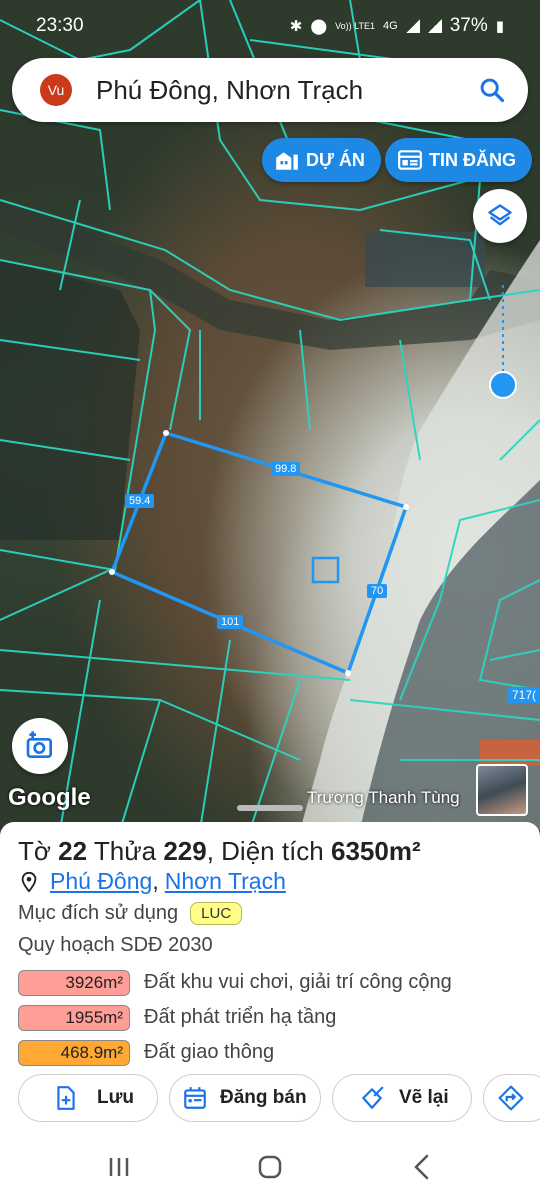 The image size is (540, 1200). What do you see at coordinates (286, 469) in the screenshot?
I see `edge-label-top: 99.8` at bounding box center [286, 469].